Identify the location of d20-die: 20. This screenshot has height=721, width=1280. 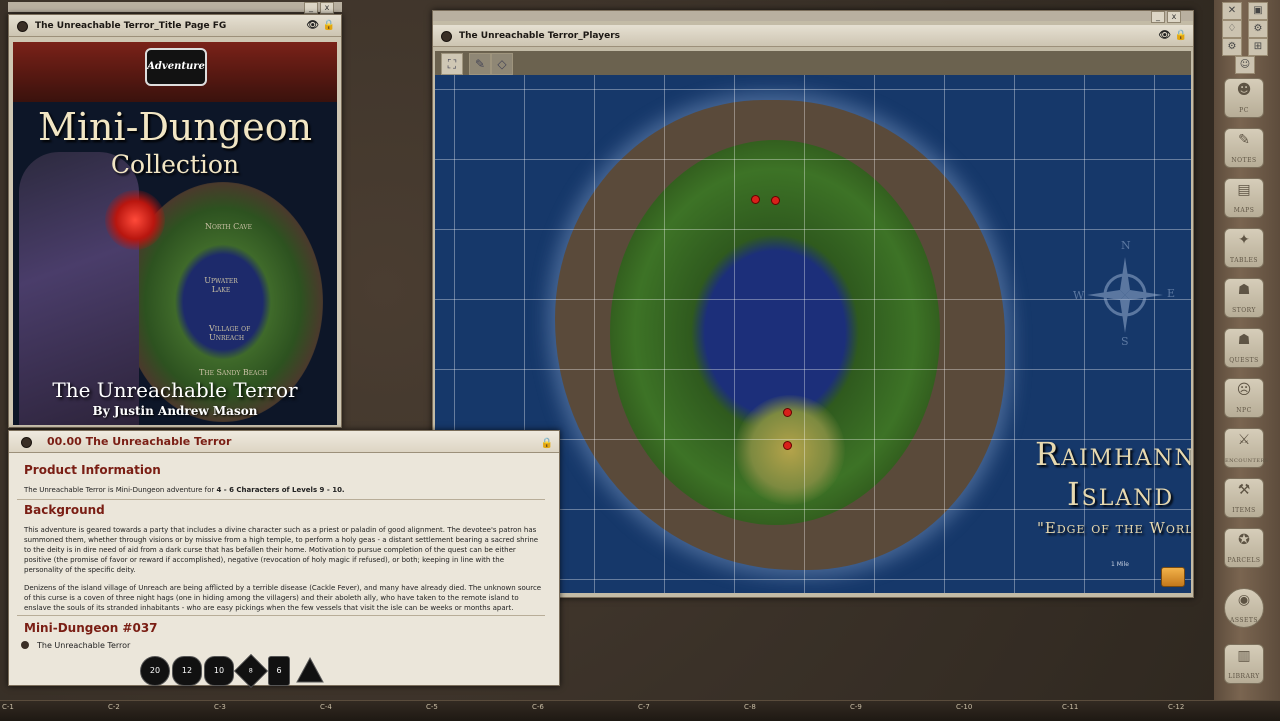
(155, 671).